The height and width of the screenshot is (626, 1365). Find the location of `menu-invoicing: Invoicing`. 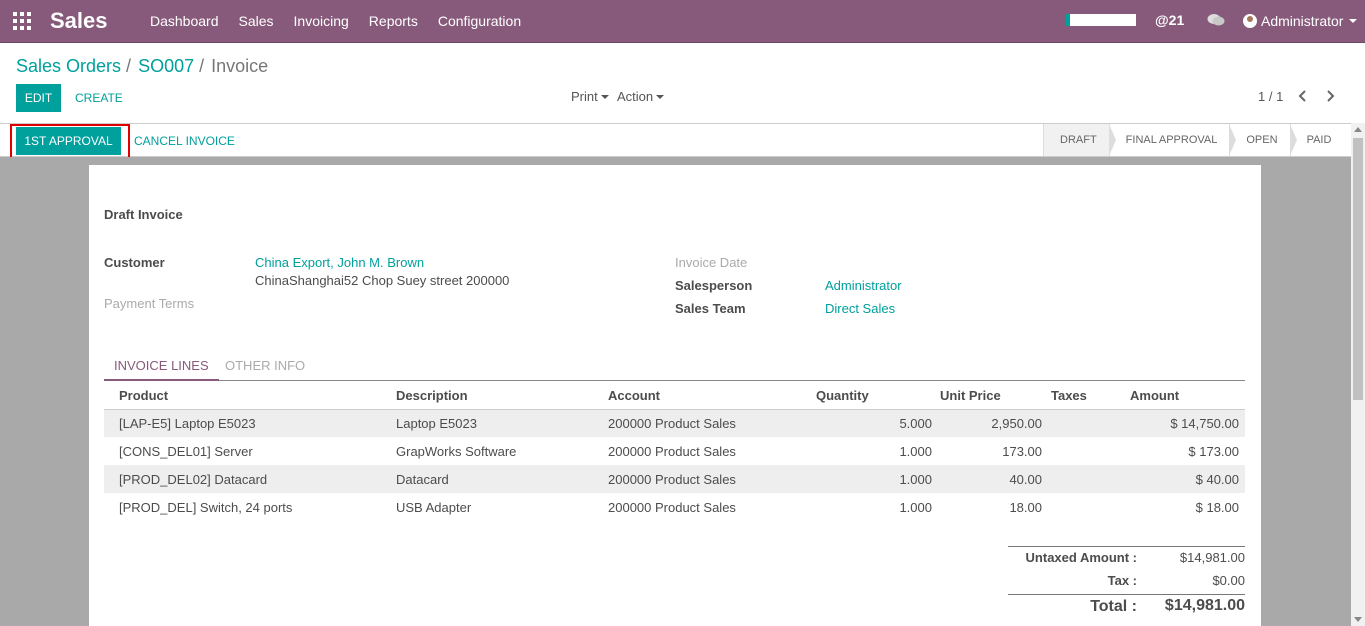

menu-invoicing: Invoicing is located at coordinates (321, 21).